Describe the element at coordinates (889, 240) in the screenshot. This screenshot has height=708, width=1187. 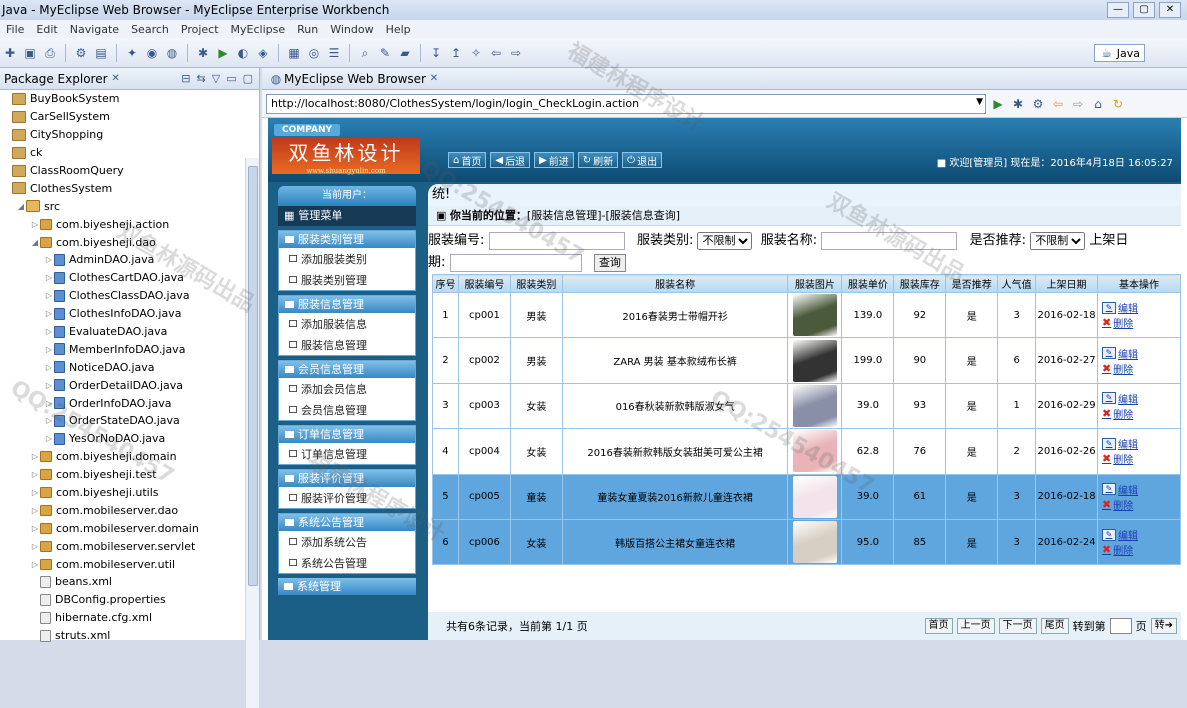
I see `name-input` at that location.